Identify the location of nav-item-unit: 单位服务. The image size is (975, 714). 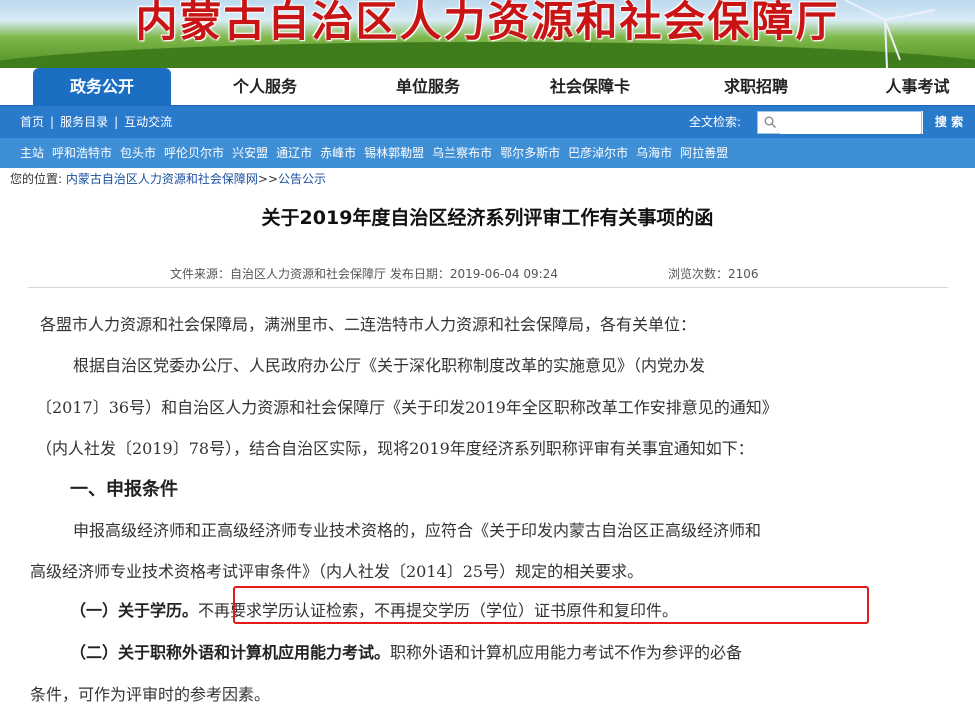
(428, 87).